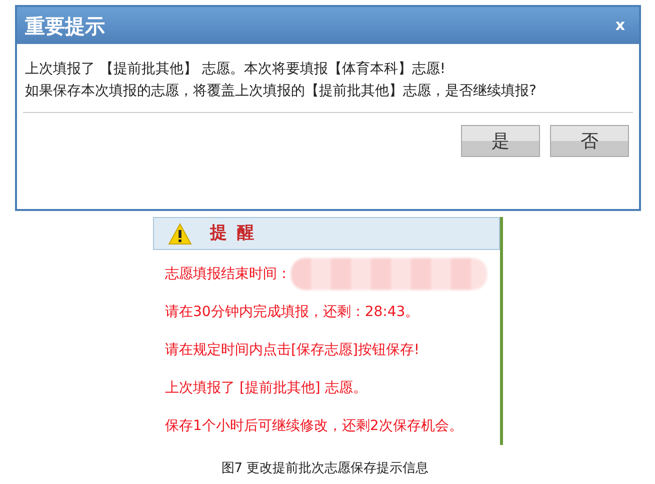 The height and width of the screenshot is (484, 655). I want to click on reminder-text: 请在30分钟内完成填报，还剩：28:43。, so click(292, 312).